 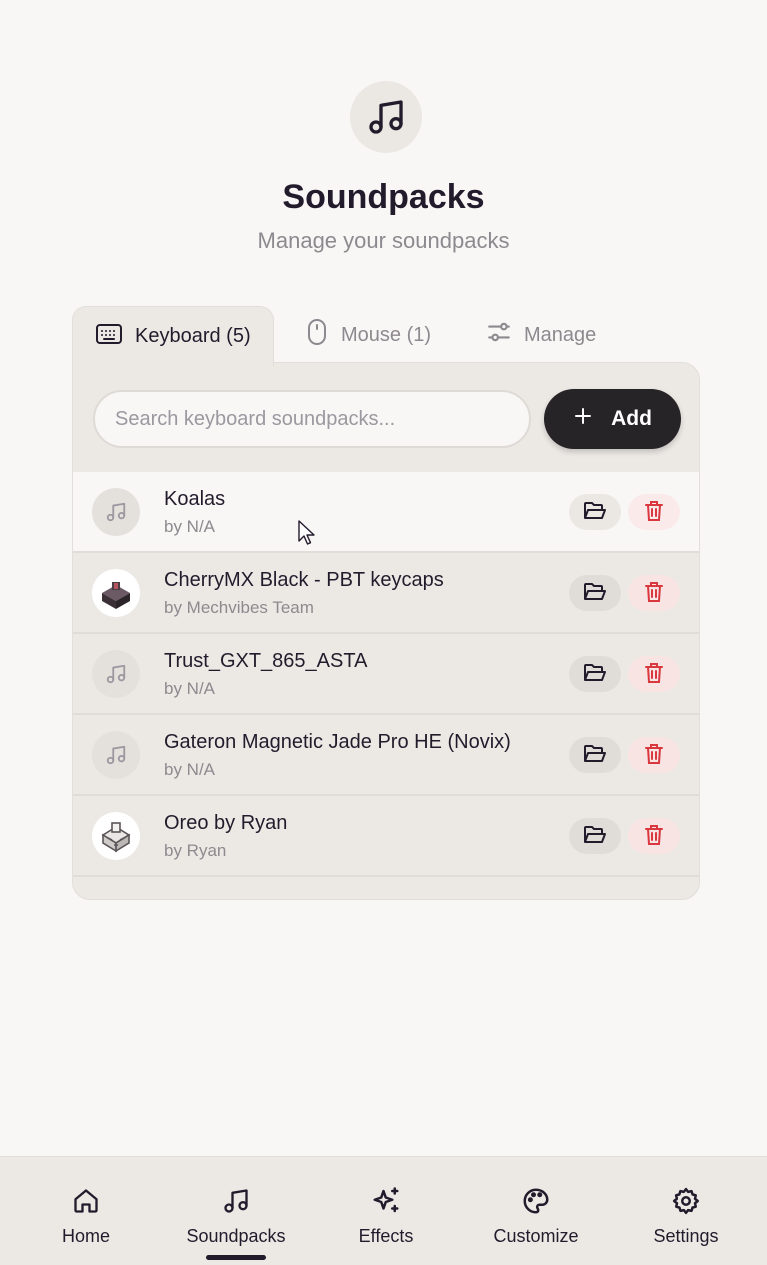 I want to click on tab-mouse-label: Mouse (1), so click(x=386, y=334).